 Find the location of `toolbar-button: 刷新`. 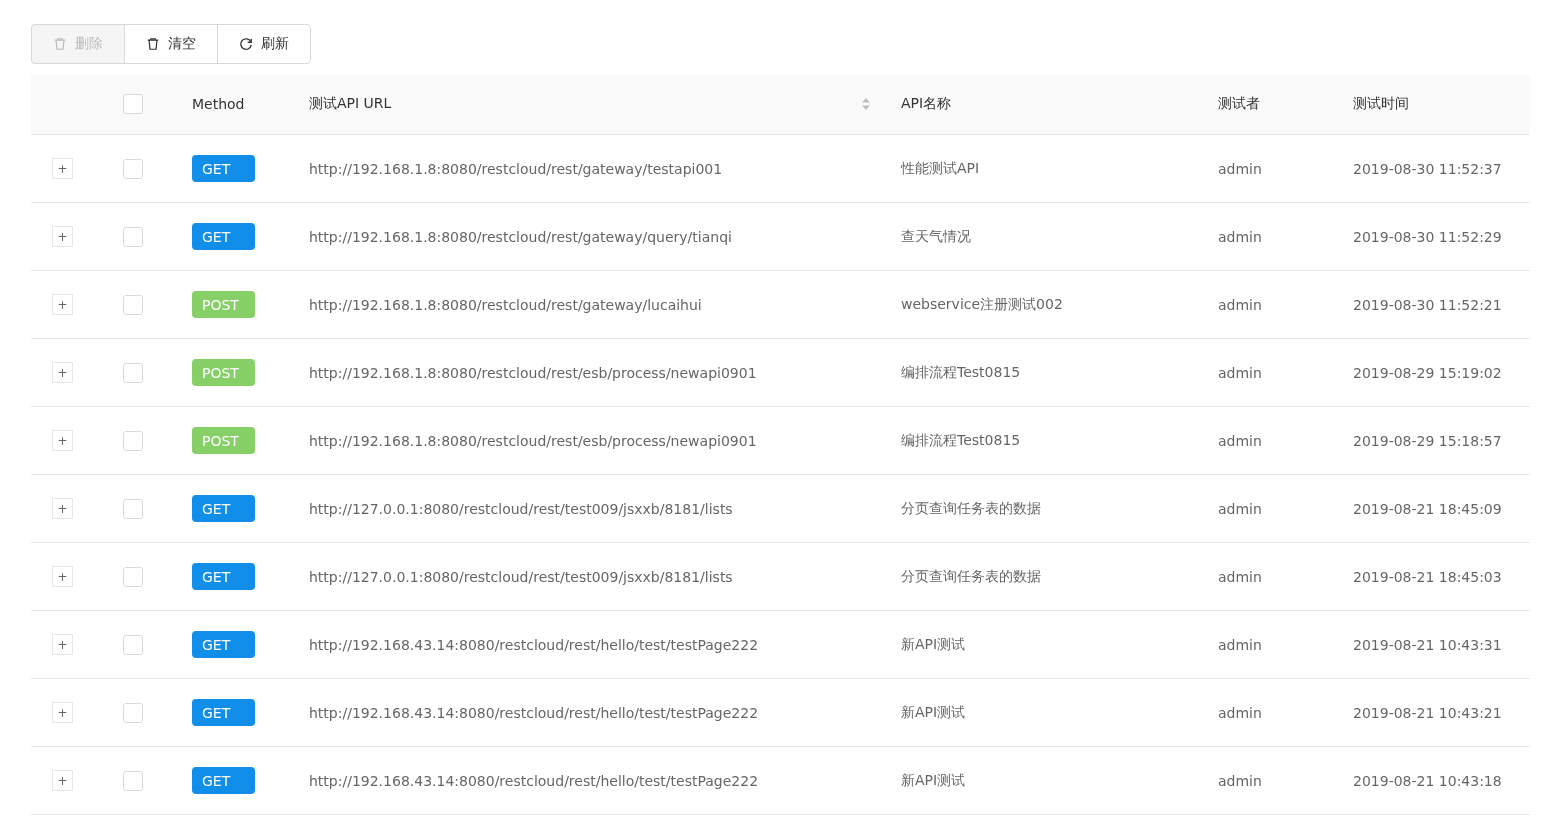

toolbar-button: 刷新 is located at coordinates (264, 44).